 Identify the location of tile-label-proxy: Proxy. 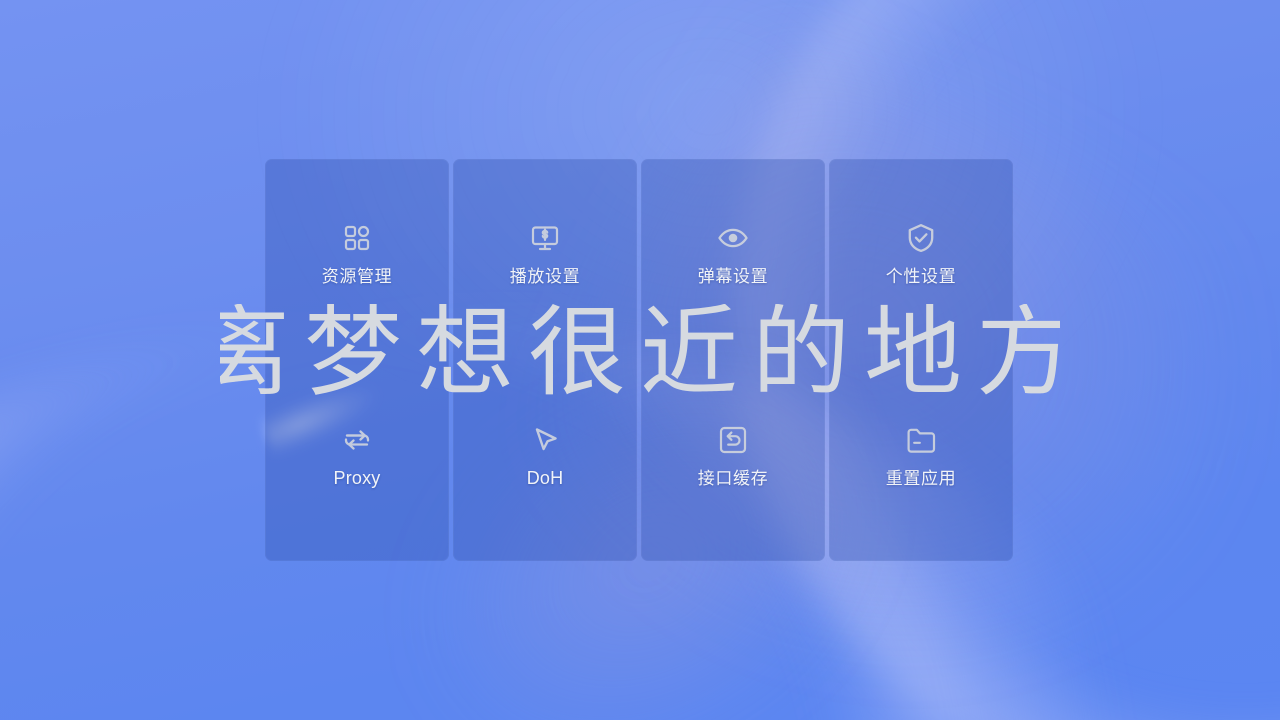
(357, 478).